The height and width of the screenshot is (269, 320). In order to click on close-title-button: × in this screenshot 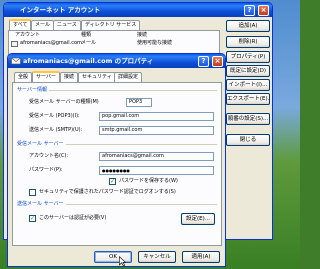, I will do `click(263, 10)`.